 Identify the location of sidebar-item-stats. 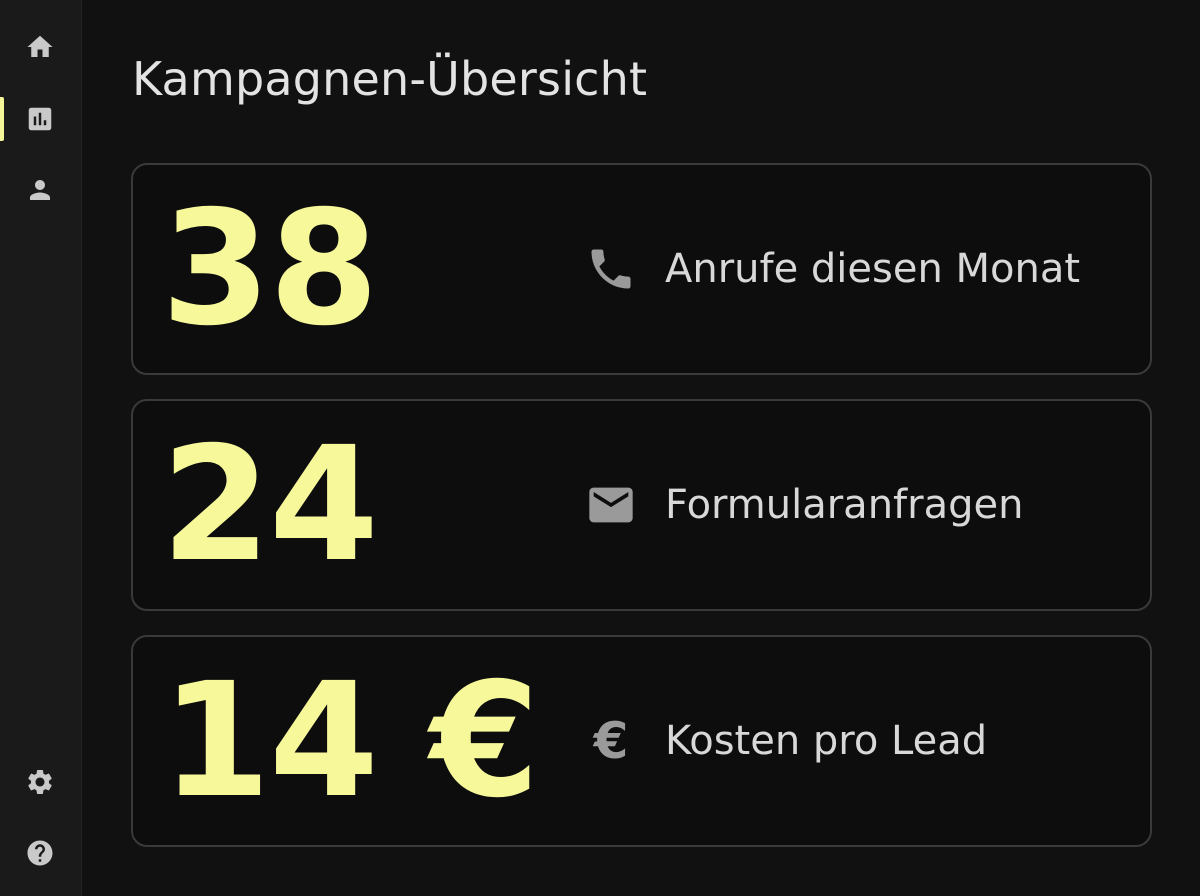
(40, 119).